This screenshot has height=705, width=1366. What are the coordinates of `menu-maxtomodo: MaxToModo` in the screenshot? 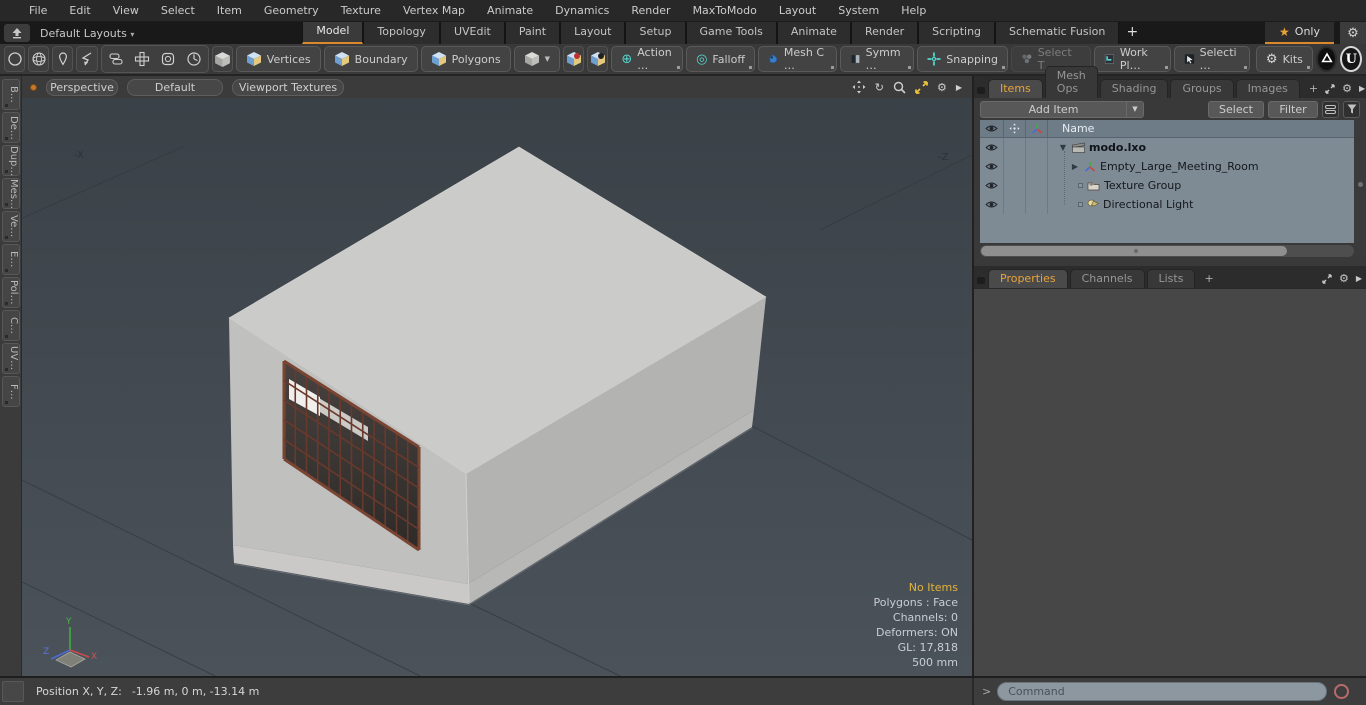 It's located at (725, 10).